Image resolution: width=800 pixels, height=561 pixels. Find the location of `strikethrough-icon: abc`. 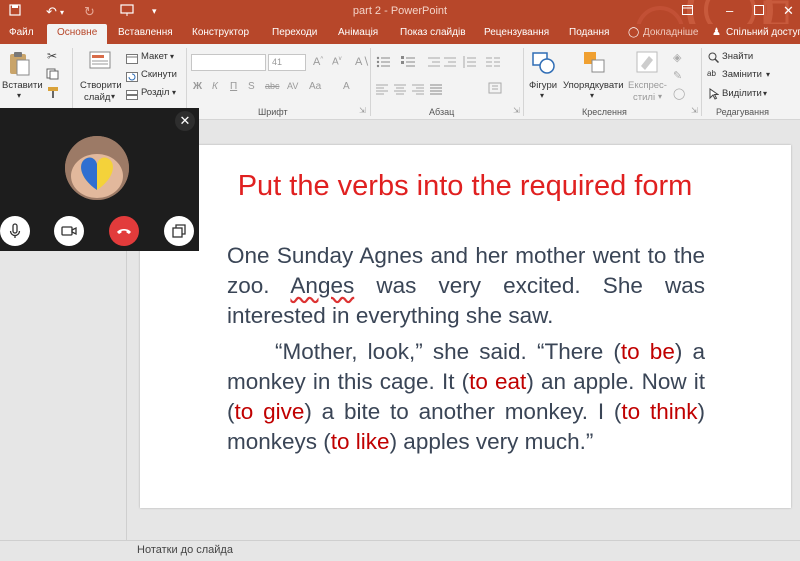

strikethrough-icon: abc is located at coordinates (272, 86).